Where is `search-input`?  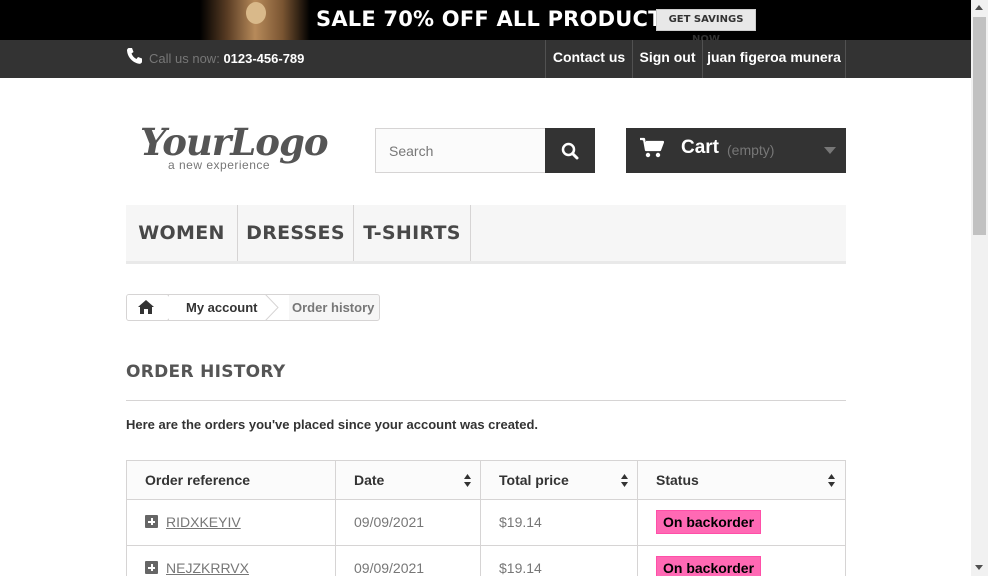 search-input is located at coordinates (460, 150).